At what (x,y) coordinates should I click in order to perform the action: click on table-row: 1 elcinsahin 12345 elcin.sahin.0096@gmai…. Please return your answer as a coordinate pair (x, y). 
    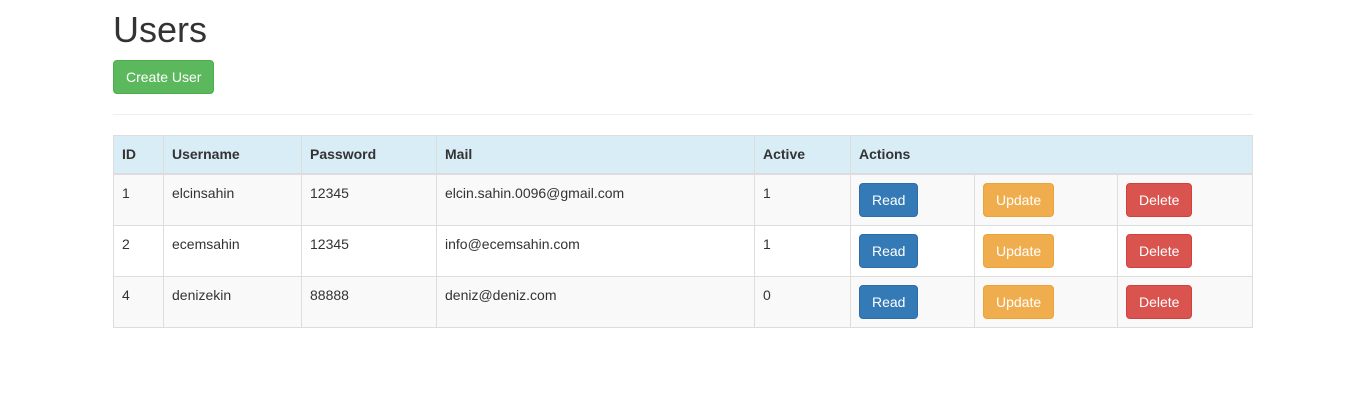
    Looking at the image, I should click on (683, 199).